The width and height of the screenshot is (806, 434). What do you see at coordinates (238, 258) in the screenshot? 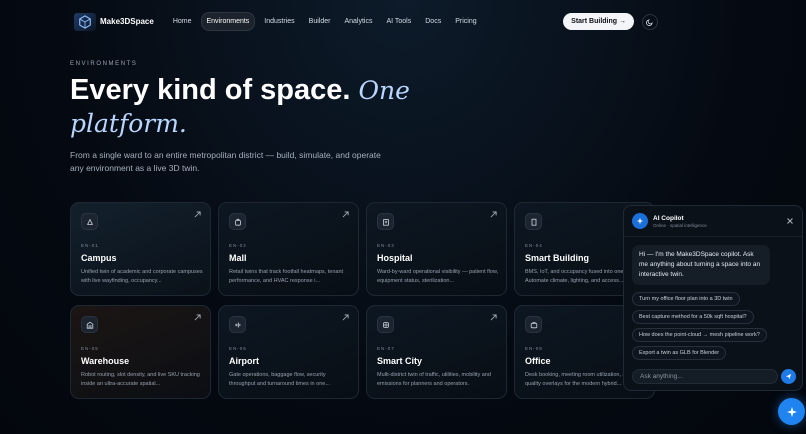
I see `card-title: Mall` at bounding box center [238, 258].